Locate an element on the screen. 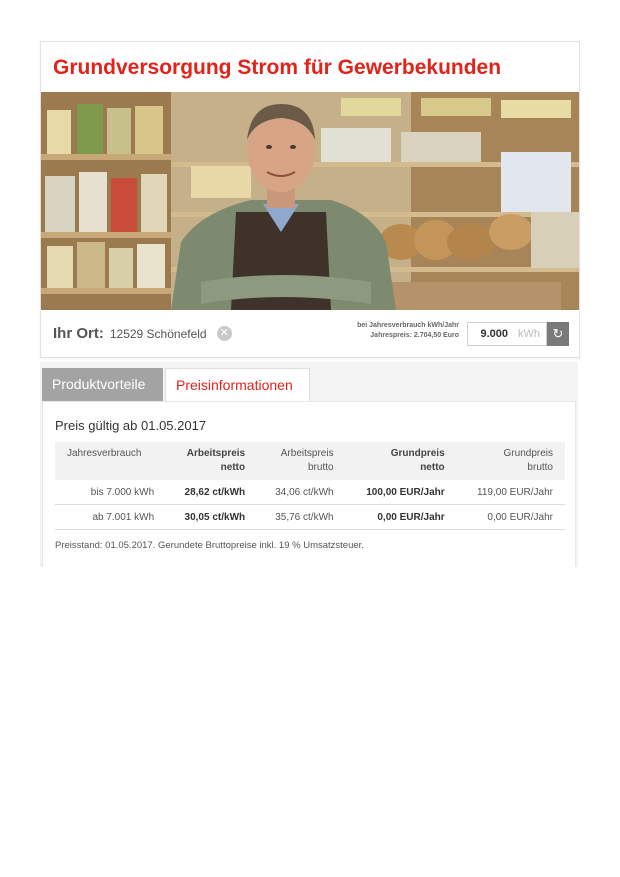 This screenshot has width=620, height=877. column-header: Grundpreis brutto is located at coordinates (510, 461).